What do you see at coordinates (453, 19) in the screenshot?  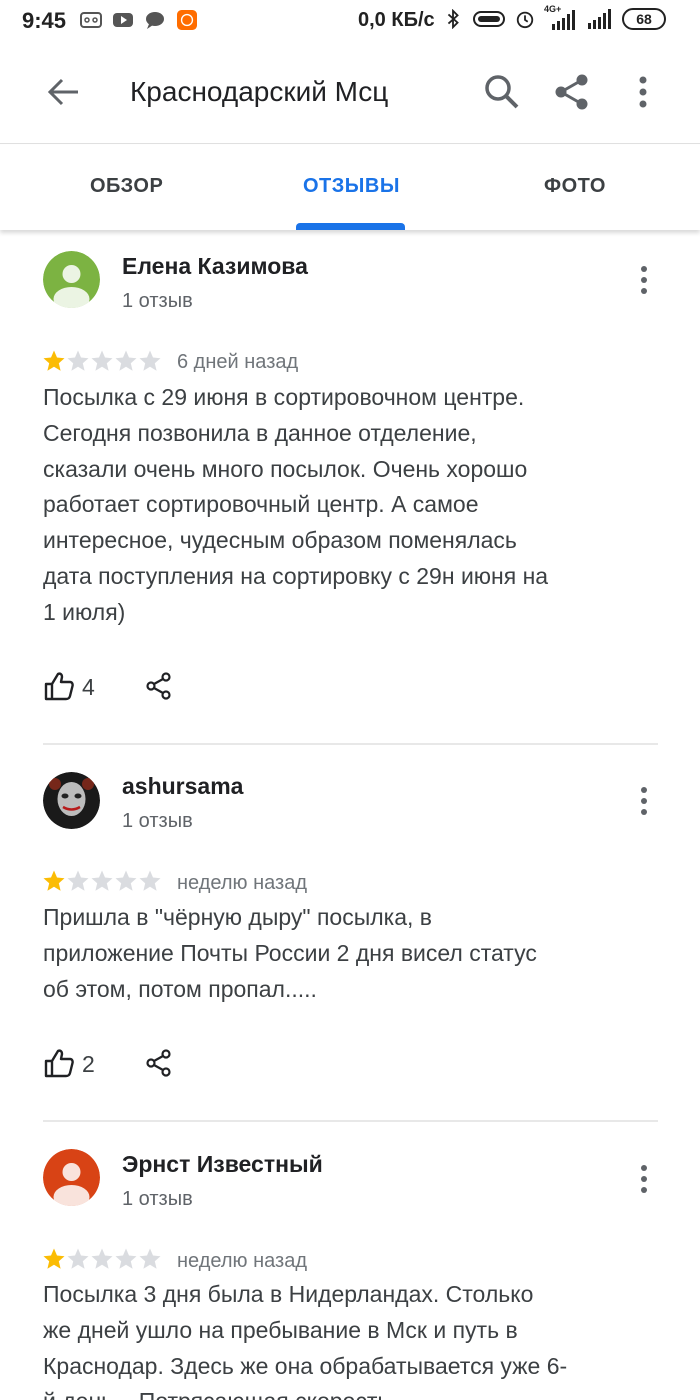 I see `bluetooth-icon` at bounding box center [453, 19].